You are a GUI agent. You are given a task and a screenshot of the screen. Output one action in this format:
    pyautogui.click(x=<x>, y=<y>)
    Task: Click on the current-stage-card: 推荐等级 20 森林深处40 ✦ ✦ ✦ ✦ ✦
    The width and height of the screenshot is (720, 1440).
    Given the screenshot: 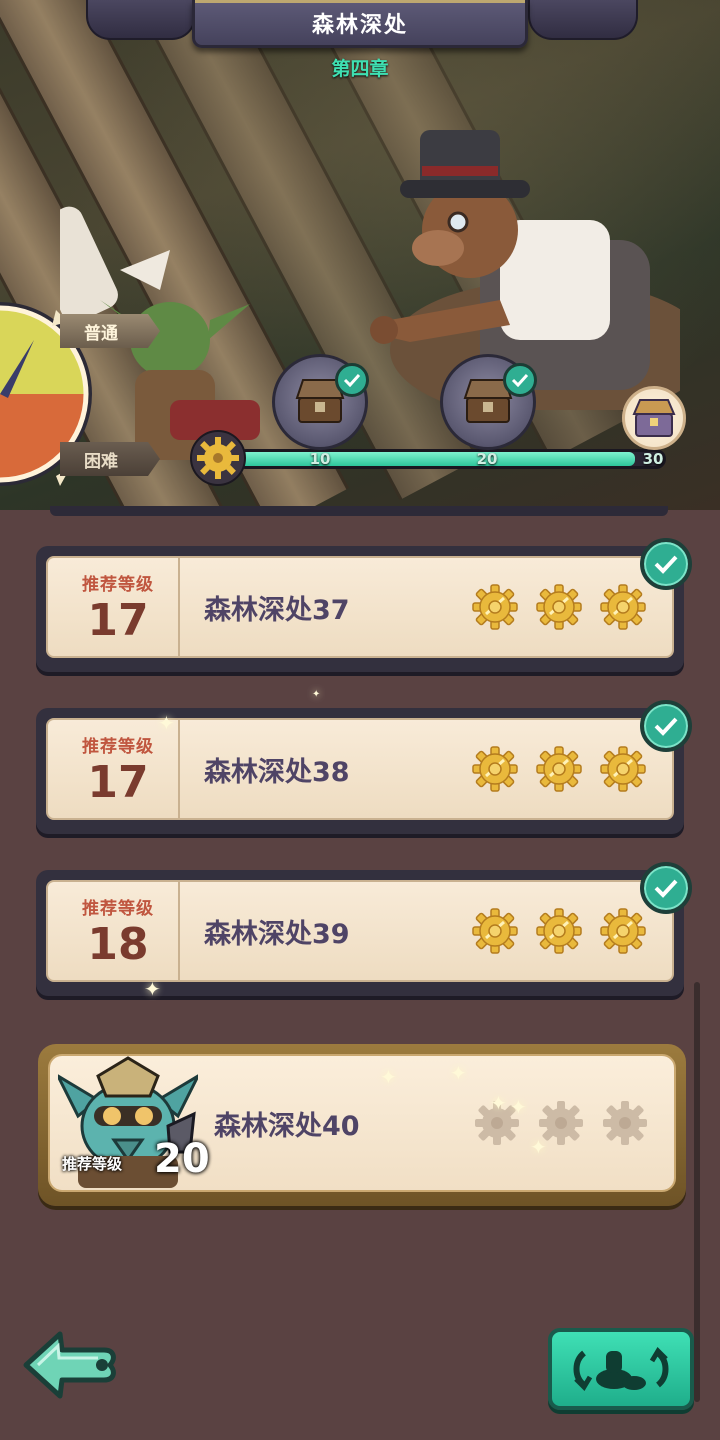 What is the action you would take?
    pyautogui.click(x=362, y=1125)
    